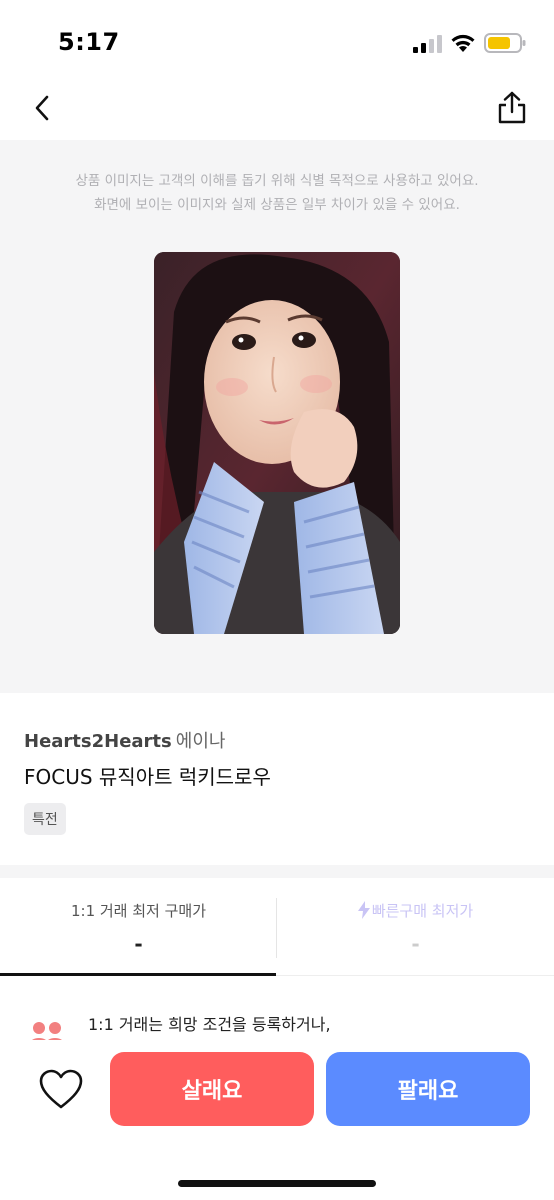  What do you see at coordinates (212, 1089) in the screenshot?
I see `buy-button: 살래요` at bounding box center [212, 1089].